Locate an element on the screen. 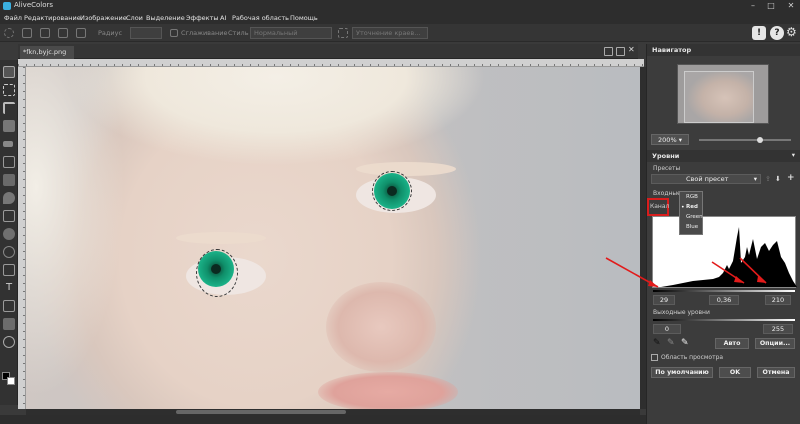  preview-checkbox is located at coordinates (654, 357).